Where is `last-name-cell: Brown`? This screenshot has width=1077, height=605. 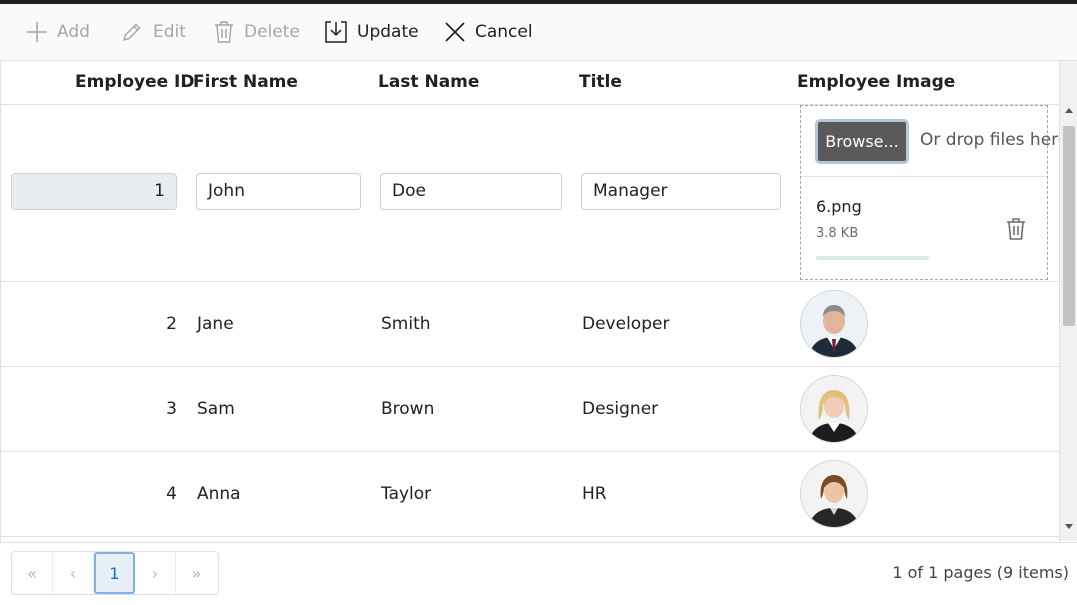 last-name-cell: Brown is located at coordinates (408, 409).